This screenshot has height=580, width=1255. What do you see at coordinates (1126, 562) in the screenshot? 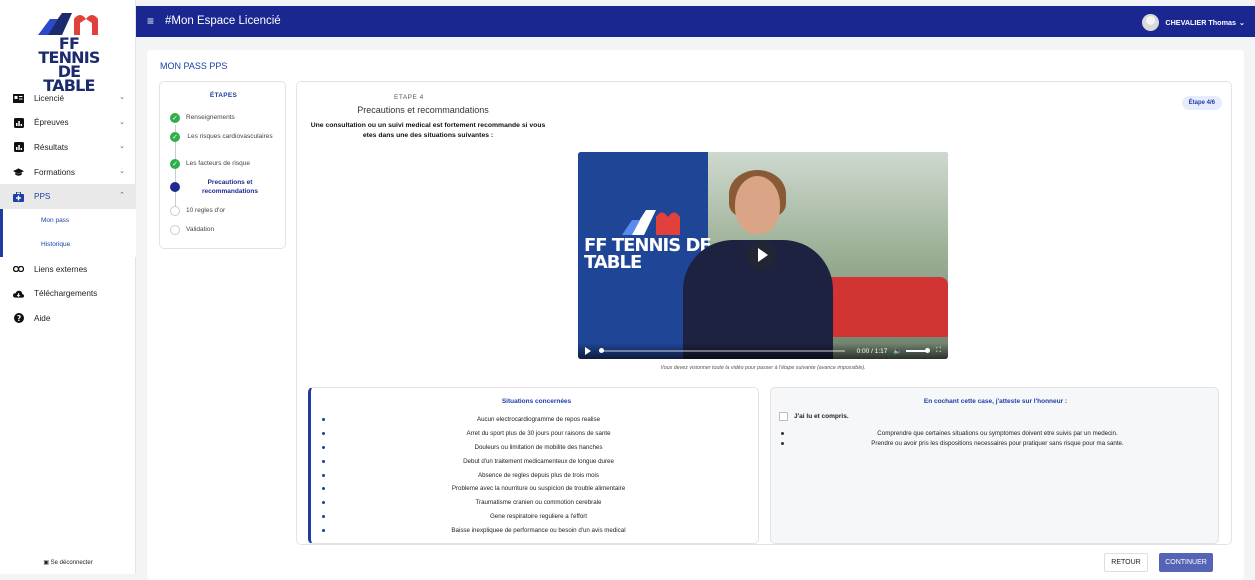
I see `back-button: RETOUR` at bounding box center [1126, 562].